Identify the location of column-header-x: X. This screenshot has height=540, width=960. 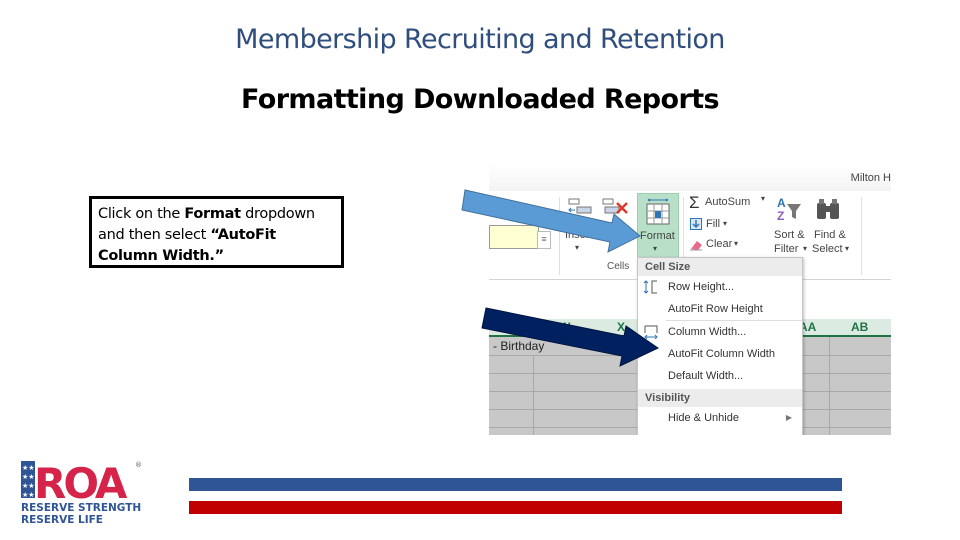
(621, 327).